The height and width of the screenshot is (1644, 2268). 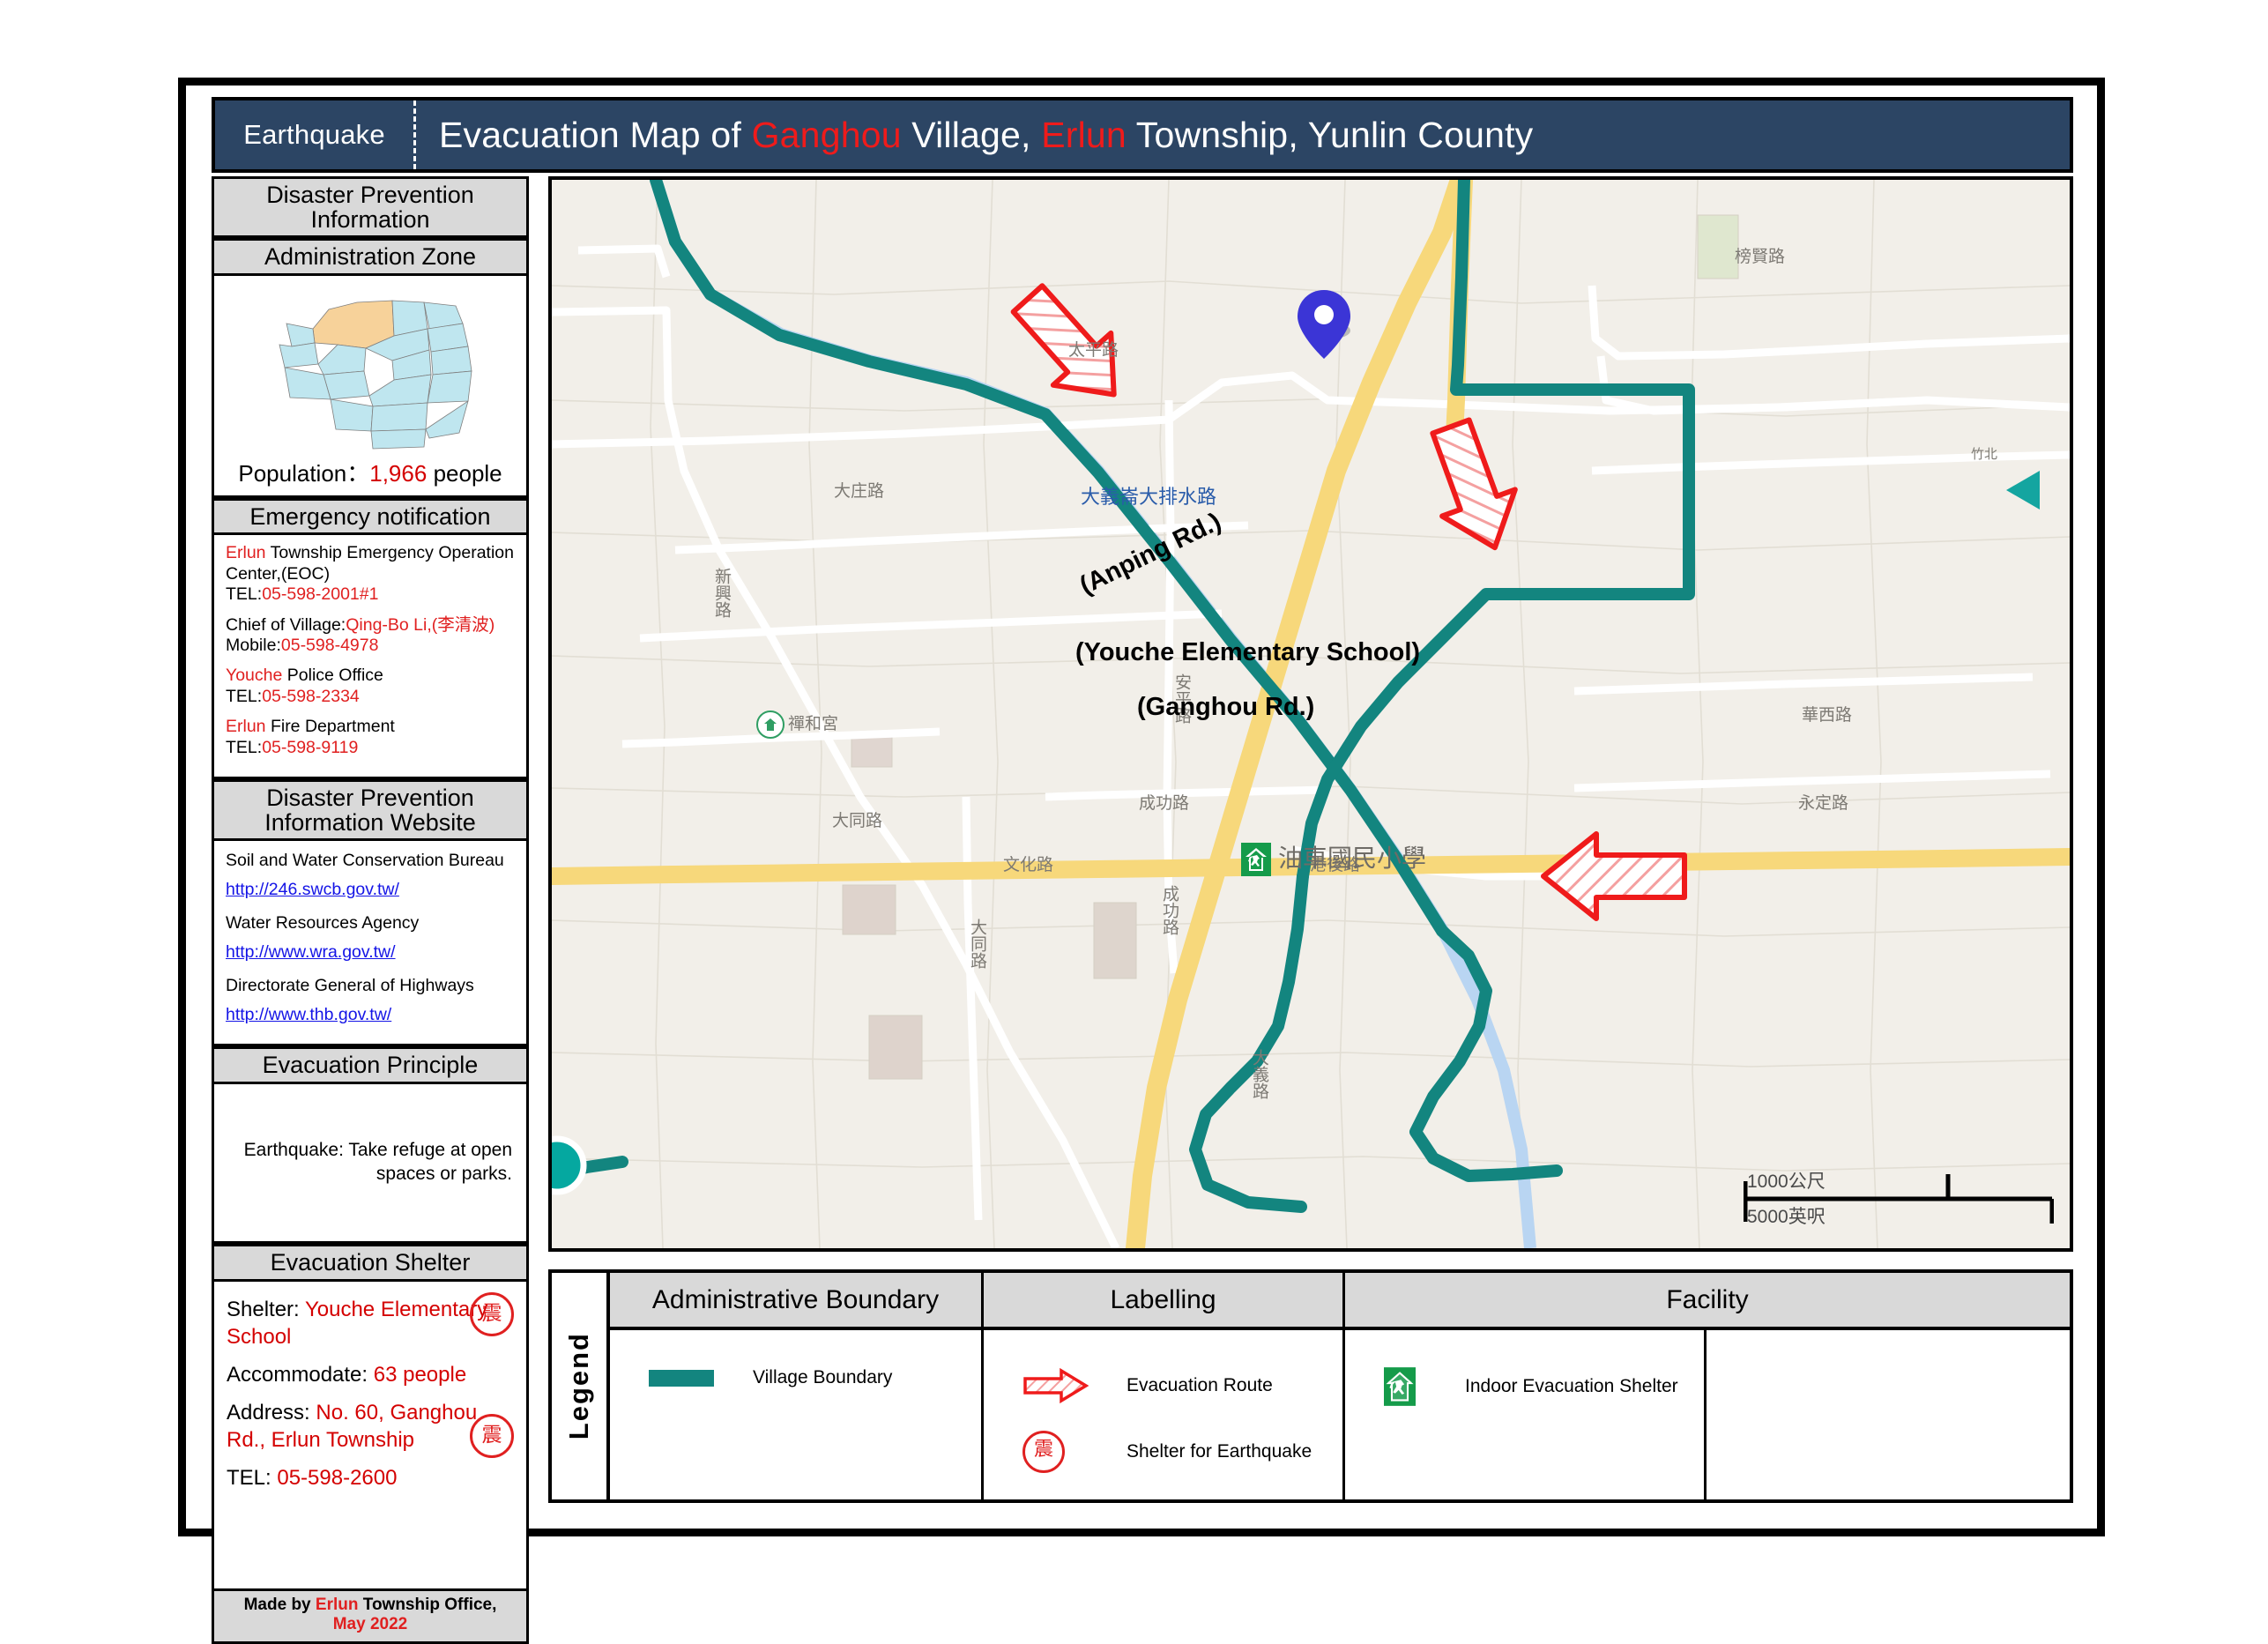 What do you see at coordinates (701, 1378) in the screenshot?
I see `boundary-swatch-icon` at bounding box center [701, 1378].